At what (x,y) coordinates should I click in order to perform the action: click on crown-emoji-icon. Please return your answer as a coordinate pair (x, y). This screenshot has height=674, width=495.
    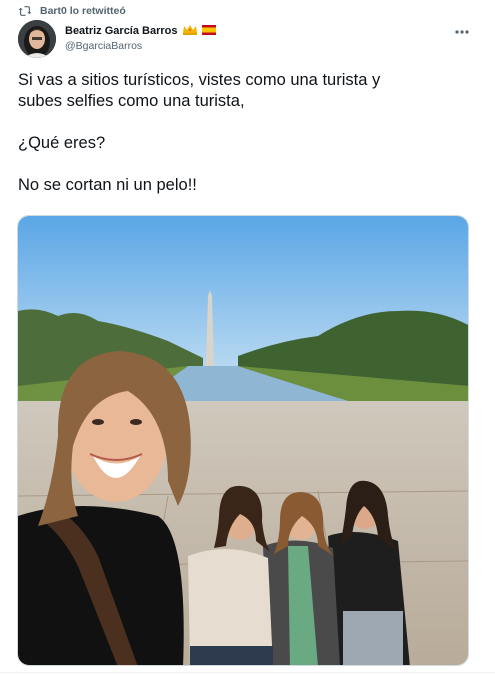
    Looking at the image, I should click on (190, 31).